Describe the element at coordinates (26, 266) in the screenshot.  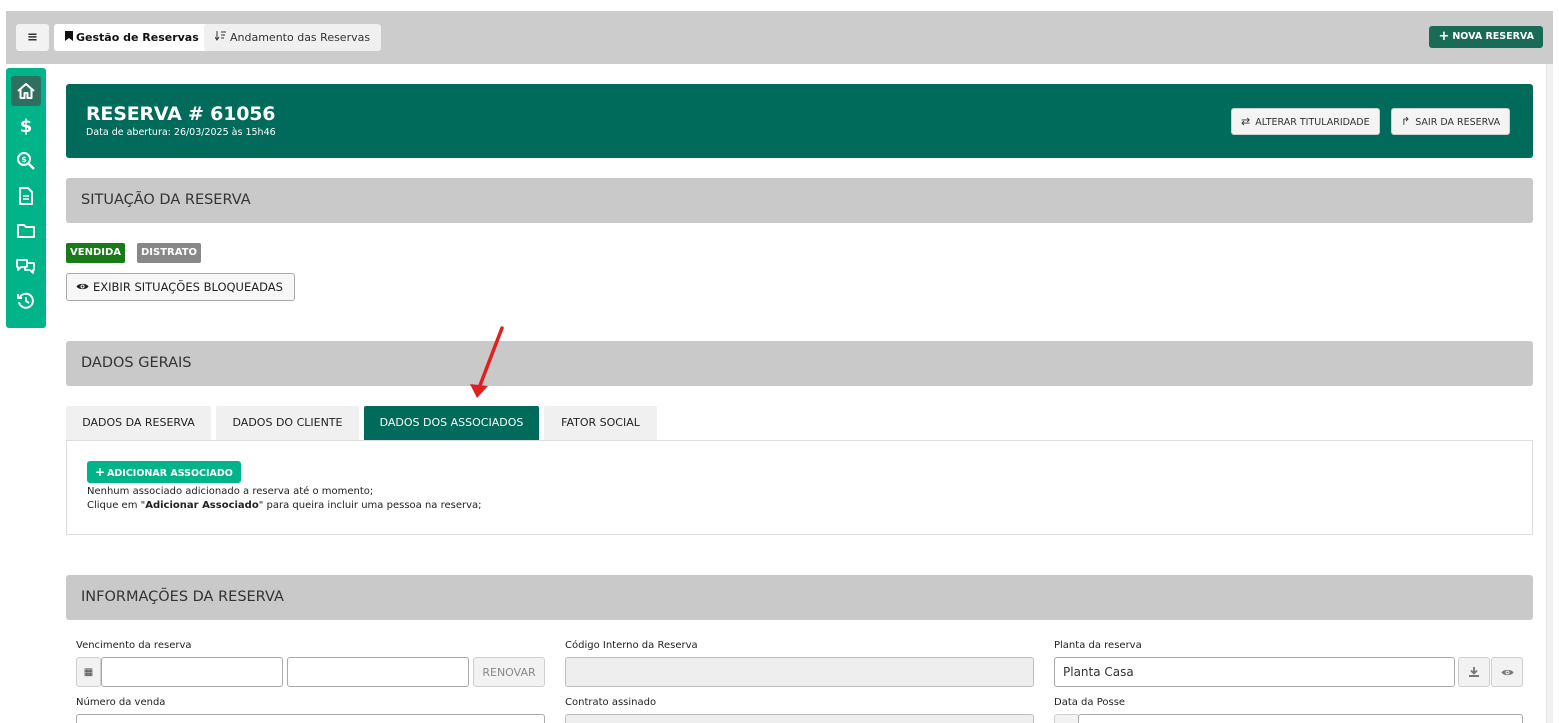
I see `chat-icon` at that location.